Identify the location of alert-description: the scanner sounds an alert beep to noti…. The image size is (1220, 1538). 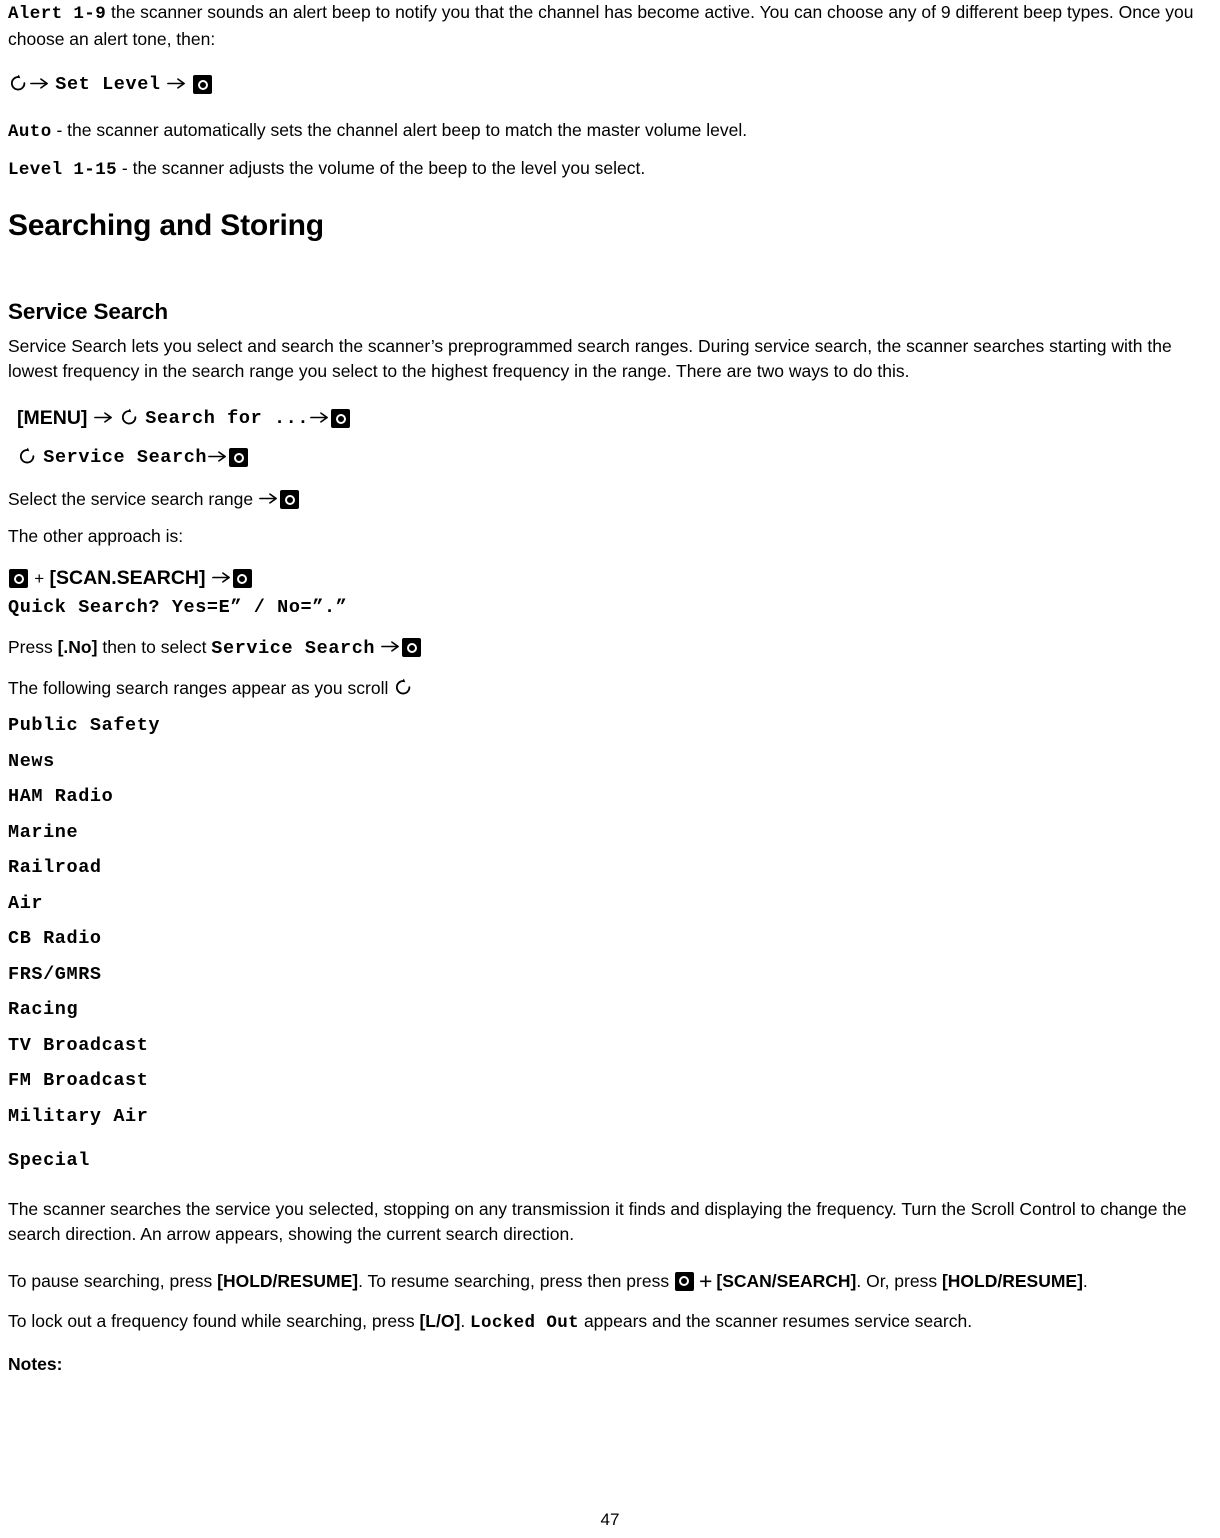
(601, 25).